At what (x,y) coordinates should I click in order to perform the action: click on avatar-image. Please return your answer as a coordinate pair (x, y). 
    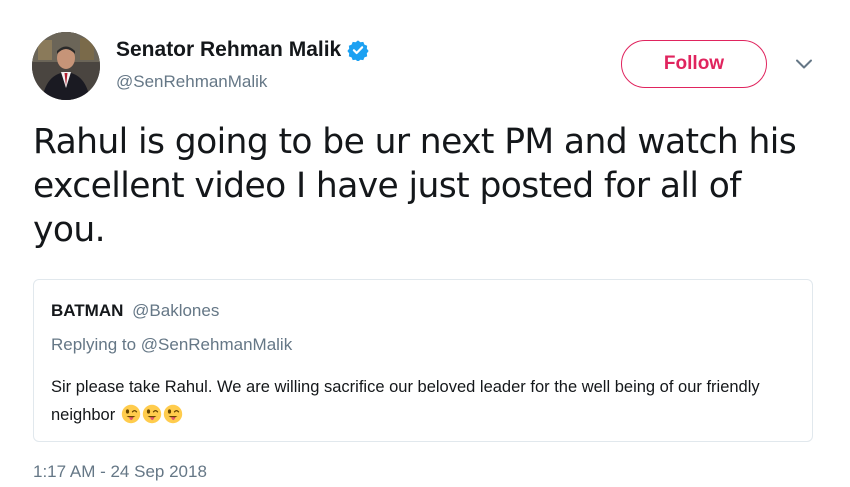
    Looking at the image, I should click on (66, 66).